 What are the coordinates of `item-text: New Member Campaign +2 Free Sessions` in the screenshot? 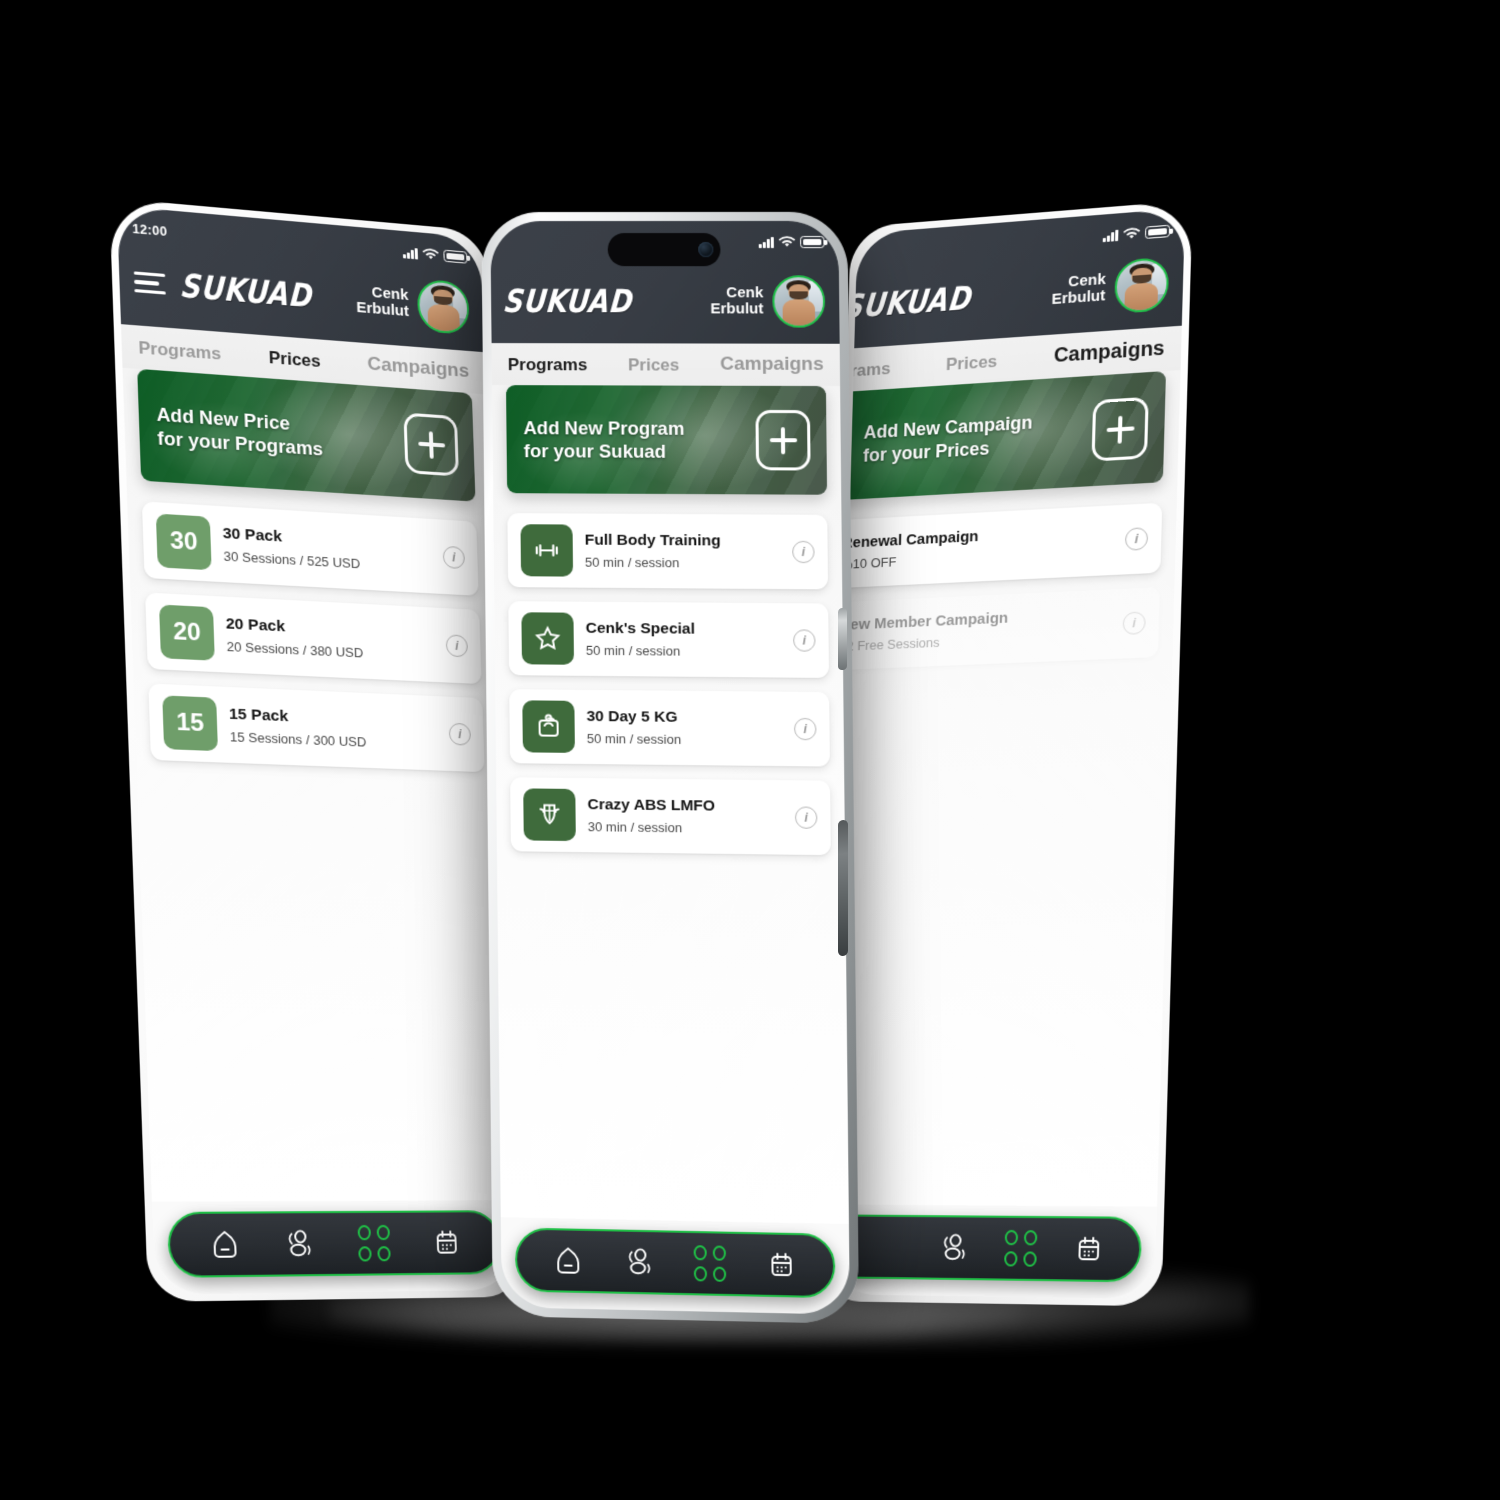 It's located at (975, 630).